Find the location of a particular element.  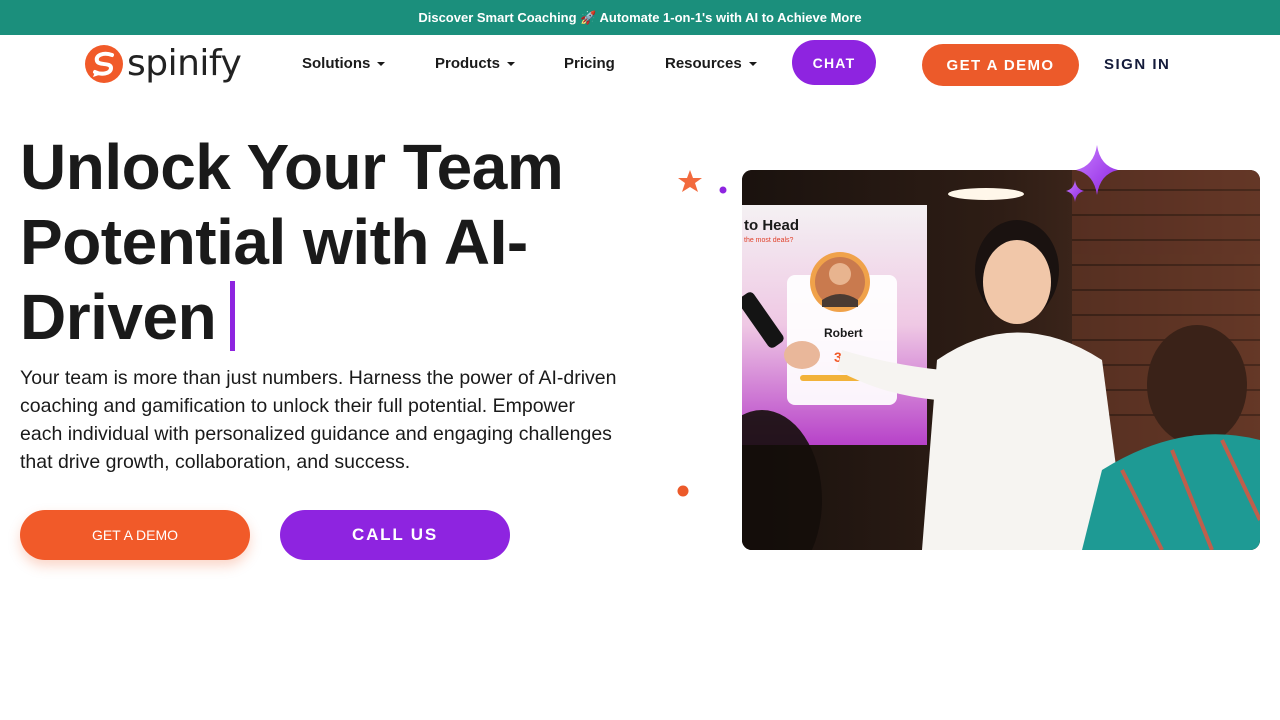

sparkle-icon is located at coordinates (1092, 173).